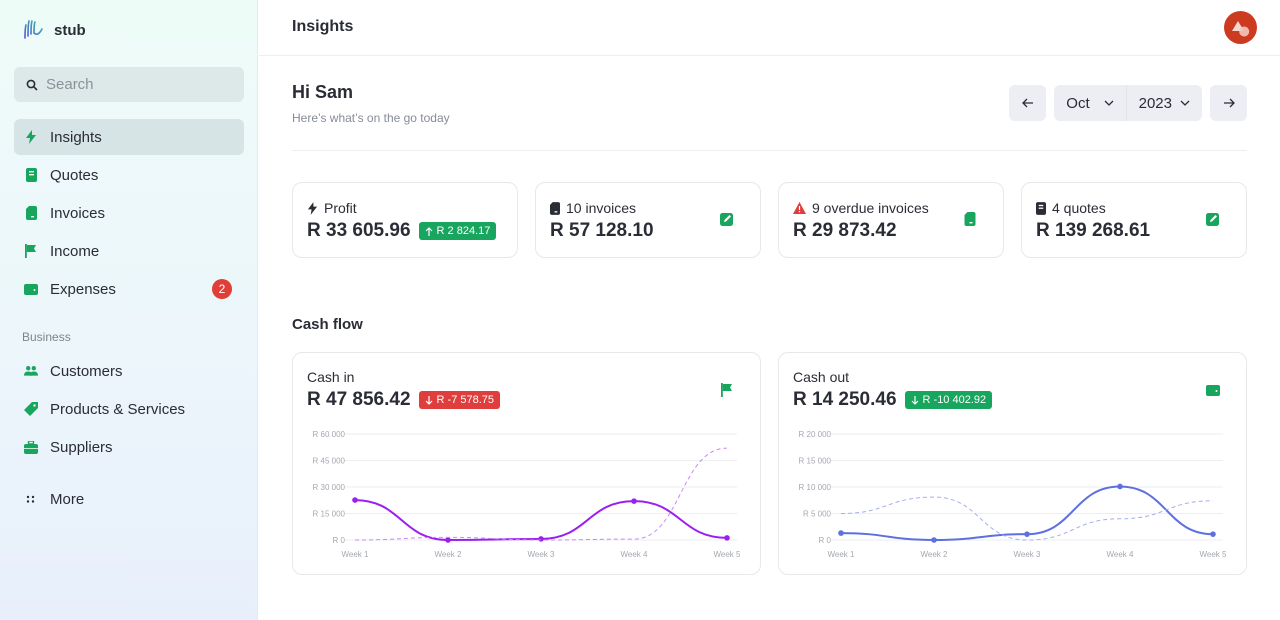 This screenshot has height=620, width=1280. What do you see at coordinates (32, 85) in the screenshot?
I see `search-icon` at bounding box center [32, 85].